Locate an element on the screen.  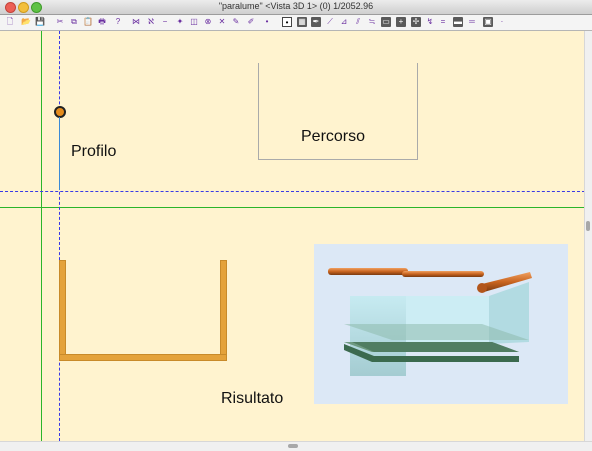
u-profile-shape is located at coordinates (143, 310).